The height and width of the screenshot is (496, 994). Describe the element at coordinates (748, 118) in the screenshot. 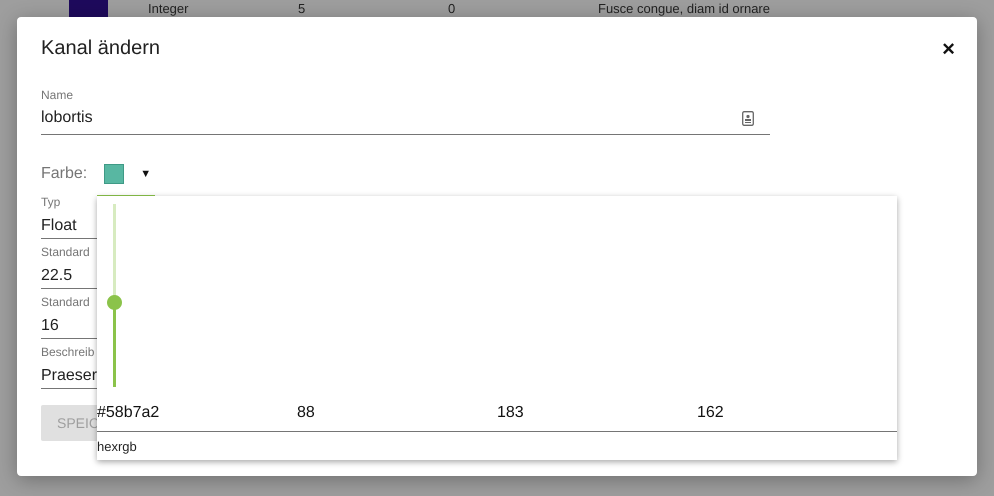

I see `contact-card-icon` at that location.